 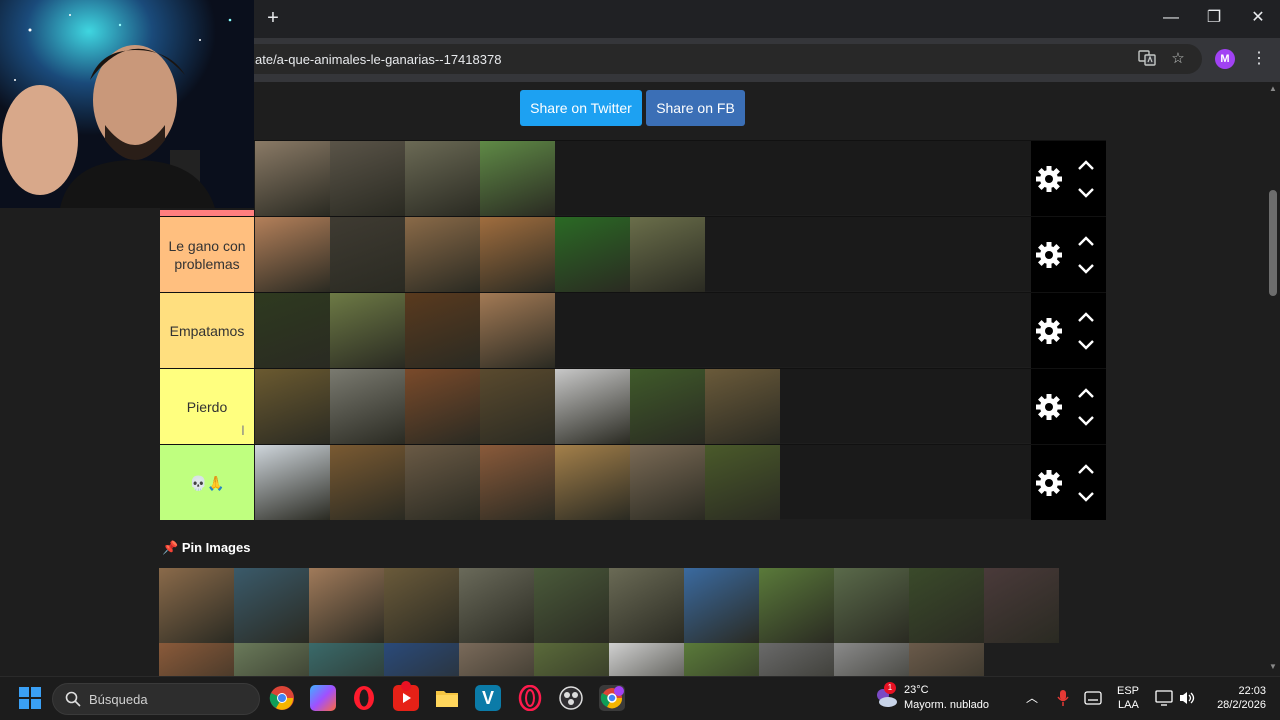 What do you see at coordinates (1093, 700) in the screenshot?
I see `keyboard-icon` at bounding box center [1093, 700].